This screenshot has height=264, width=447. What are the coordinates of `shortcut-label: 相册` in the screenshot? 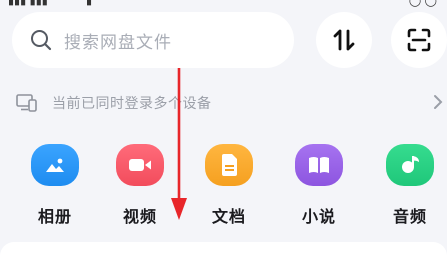 It's located at (54, 216).